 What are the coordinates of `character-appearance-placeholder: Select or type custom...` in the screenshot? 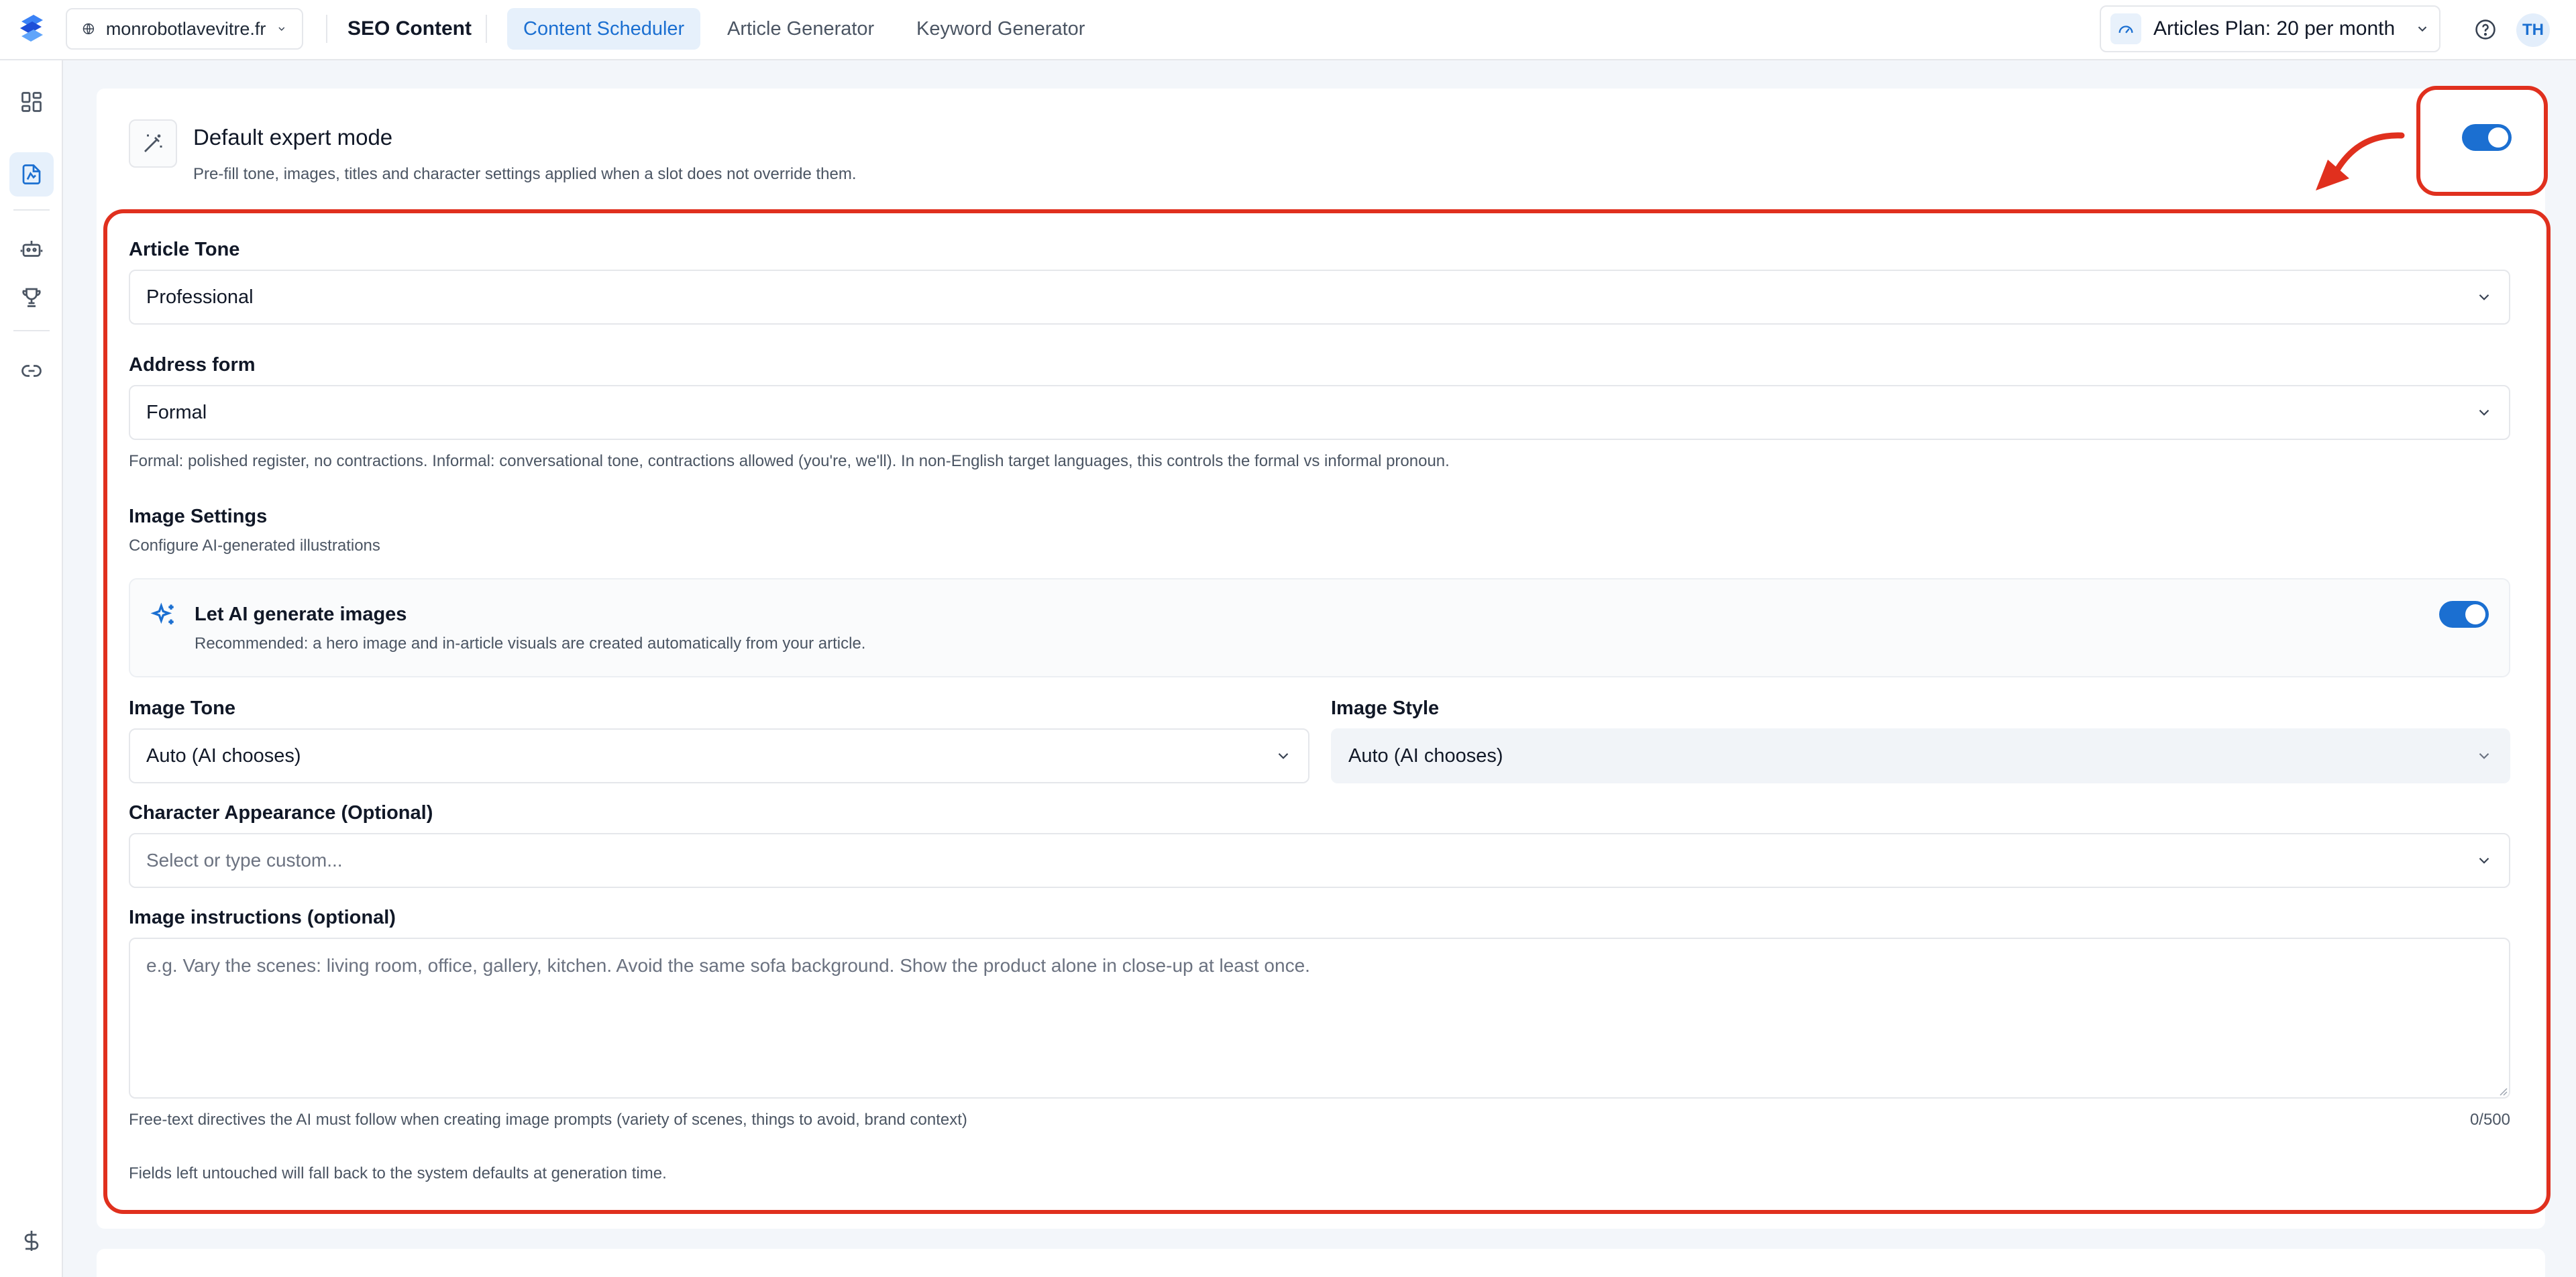 It's located at (244, 861).